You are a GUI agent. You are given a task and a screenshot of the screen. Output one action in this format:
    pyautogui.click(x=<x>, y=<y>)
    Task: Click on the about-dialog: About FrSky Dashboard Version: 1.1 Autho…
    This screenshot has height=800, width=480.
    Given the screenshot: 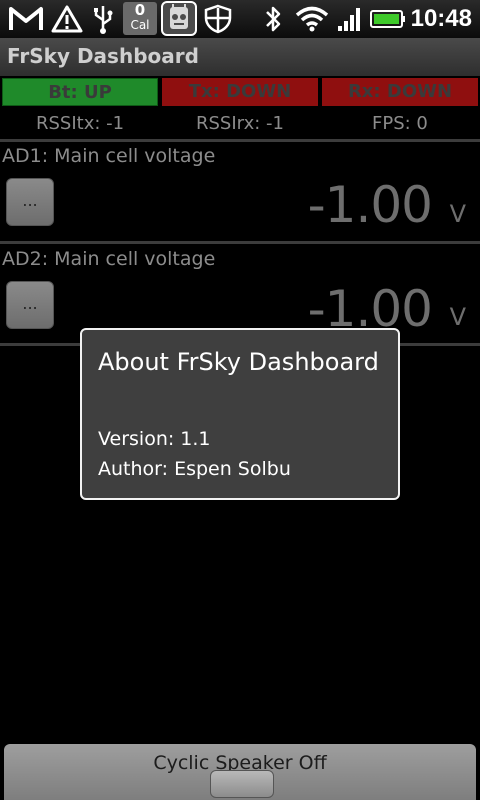 What is the action you would take?
    pyautogui.click(x=240, y=414)
    